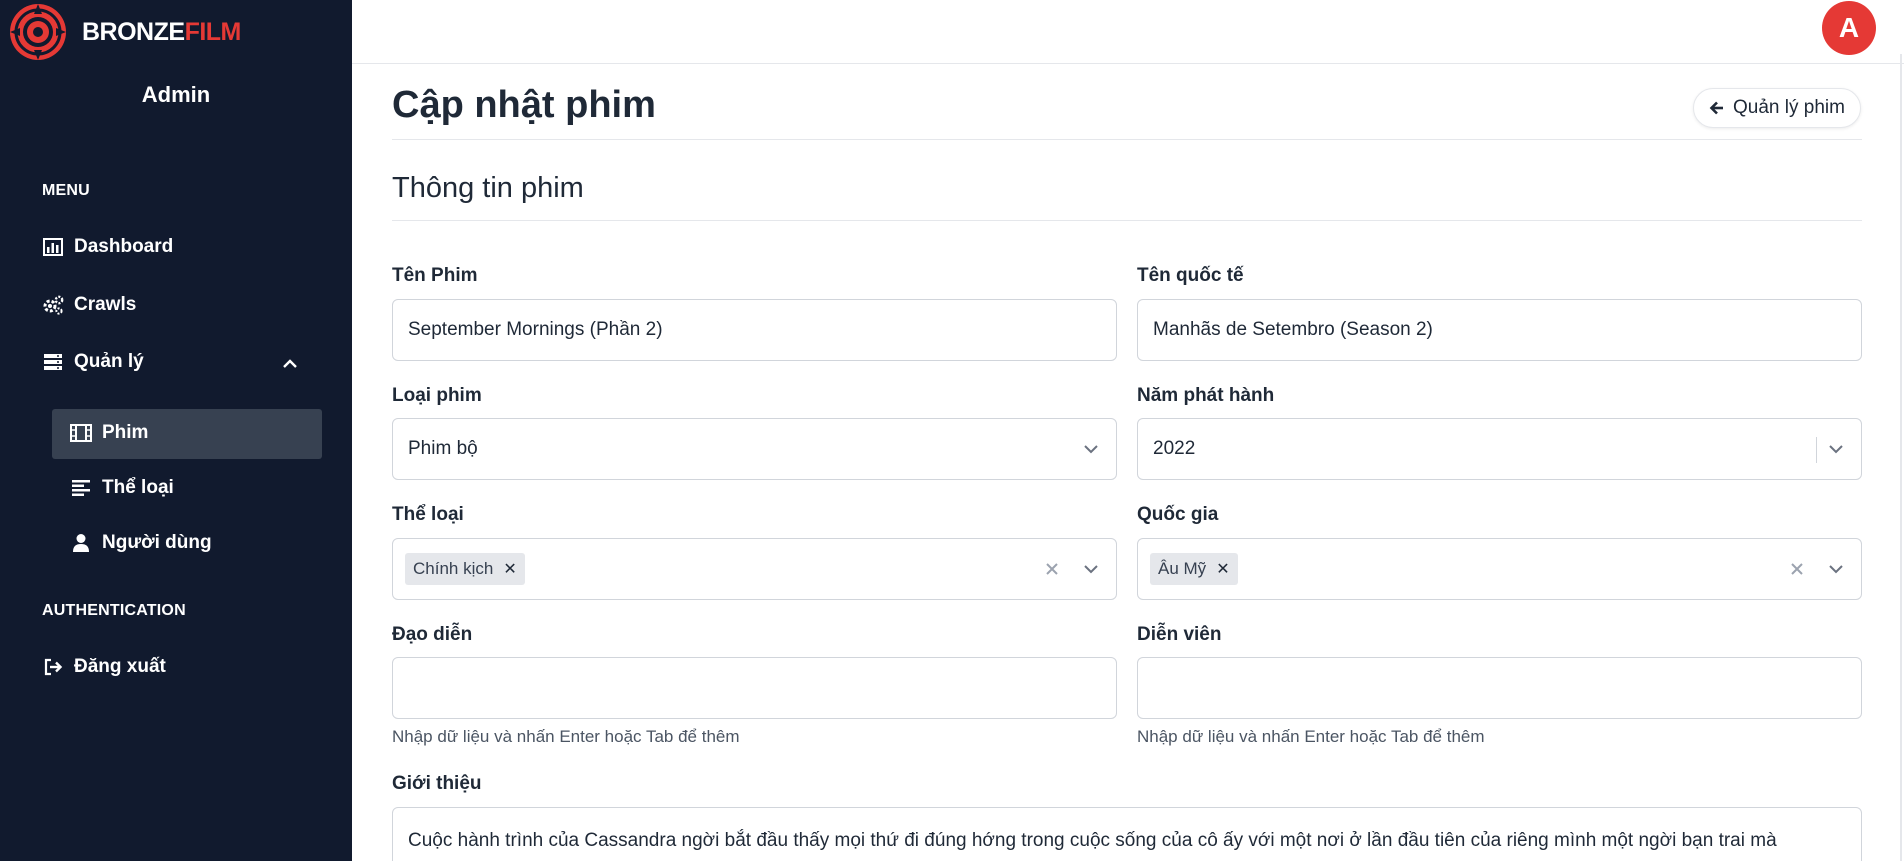 The height and width of the screenshot is (861, 1904). What do you see at coordinates (1178, 514) in the screenshot?
I see `country-label: Quốc gia` at bounding box center [1178, 514].